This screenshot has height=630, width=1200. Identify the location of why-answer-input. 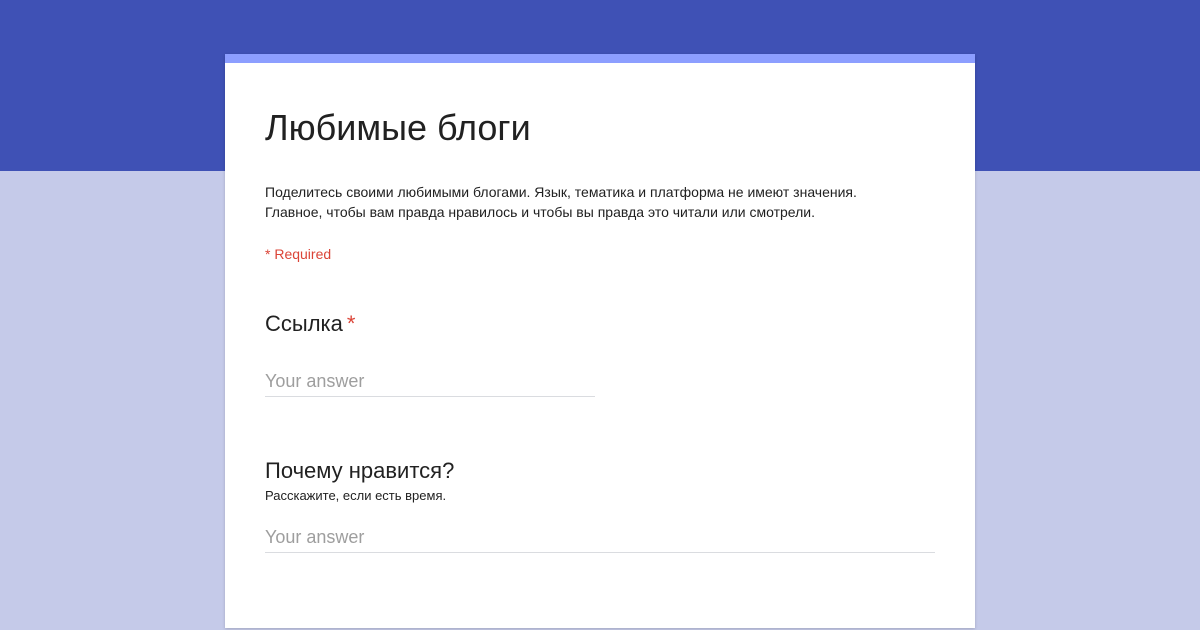
(600, 537).